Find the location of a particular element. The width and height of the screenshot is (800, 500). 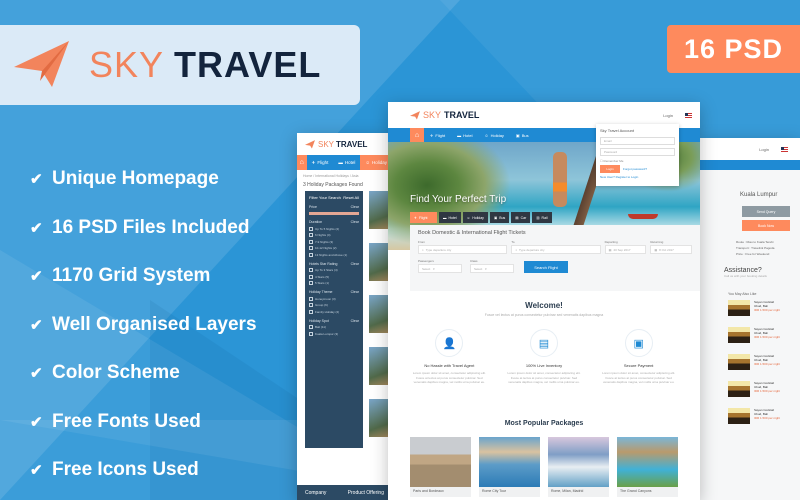

reset-all-link: Reset All is located at coordinates (351, 197).